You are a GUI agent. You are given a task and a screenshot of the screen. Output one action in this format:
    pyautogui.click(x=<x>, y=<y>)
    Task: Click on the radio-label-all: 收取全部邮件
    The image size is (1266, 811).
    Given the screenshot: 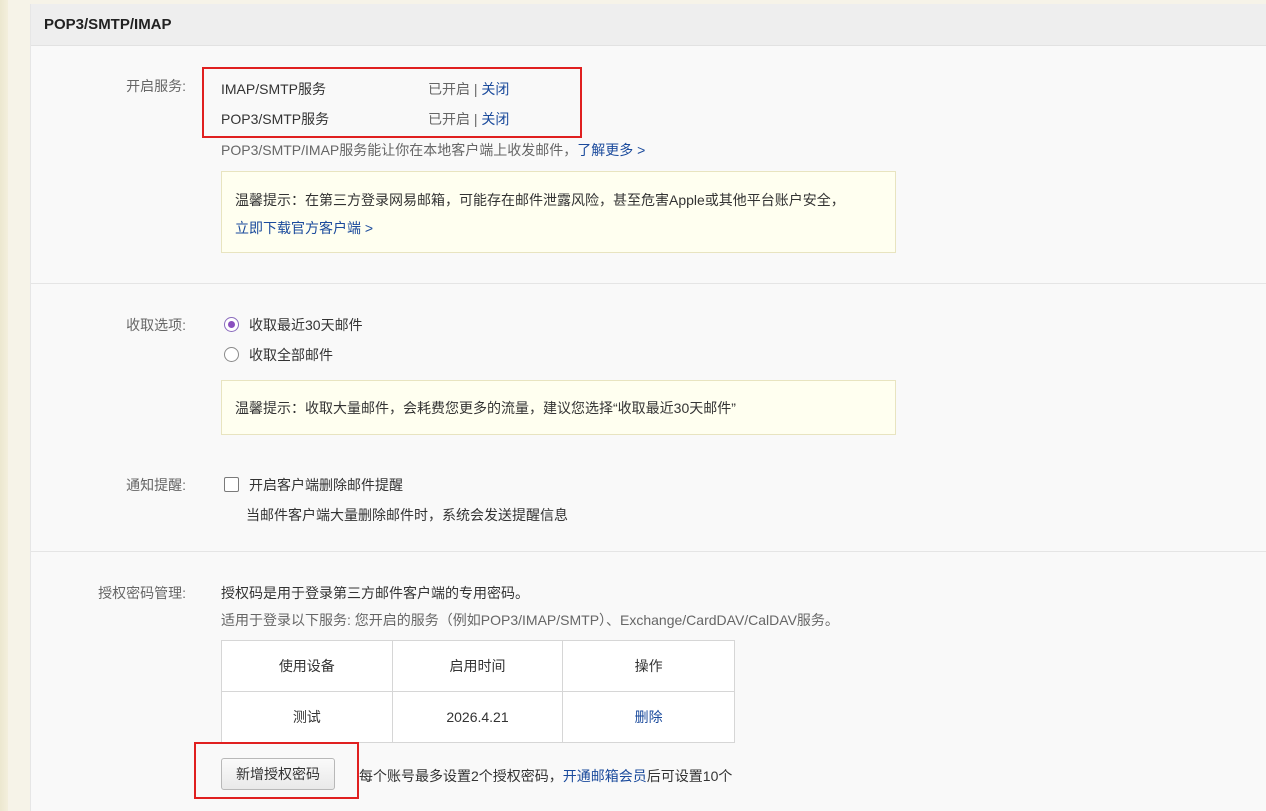 What is the action you would take?
    pyautogui.click(x=291, y=355)
    